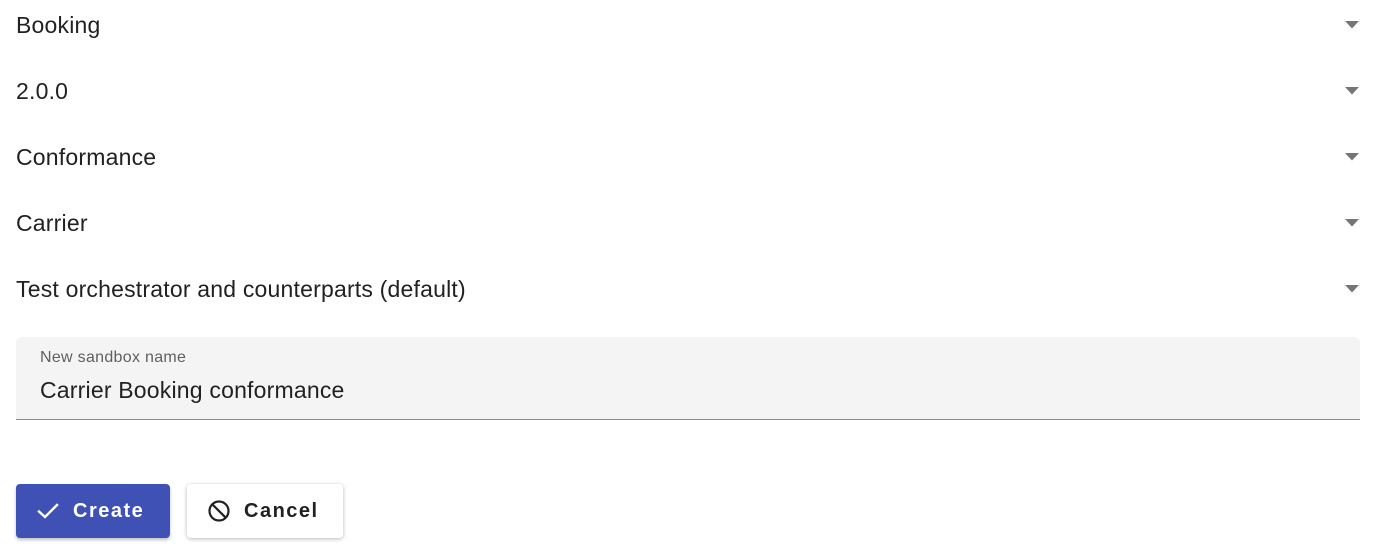 This screenshot has width=1377, height=553. What do you see at coordinates (109, 510) in the screenshot?
I see `create-button-label: Create` at bounding box center [109, 510].